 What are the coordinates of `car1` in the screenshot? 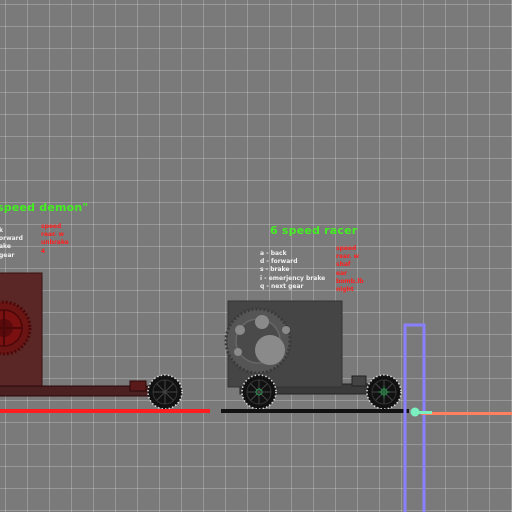 It's located at (105, 342).